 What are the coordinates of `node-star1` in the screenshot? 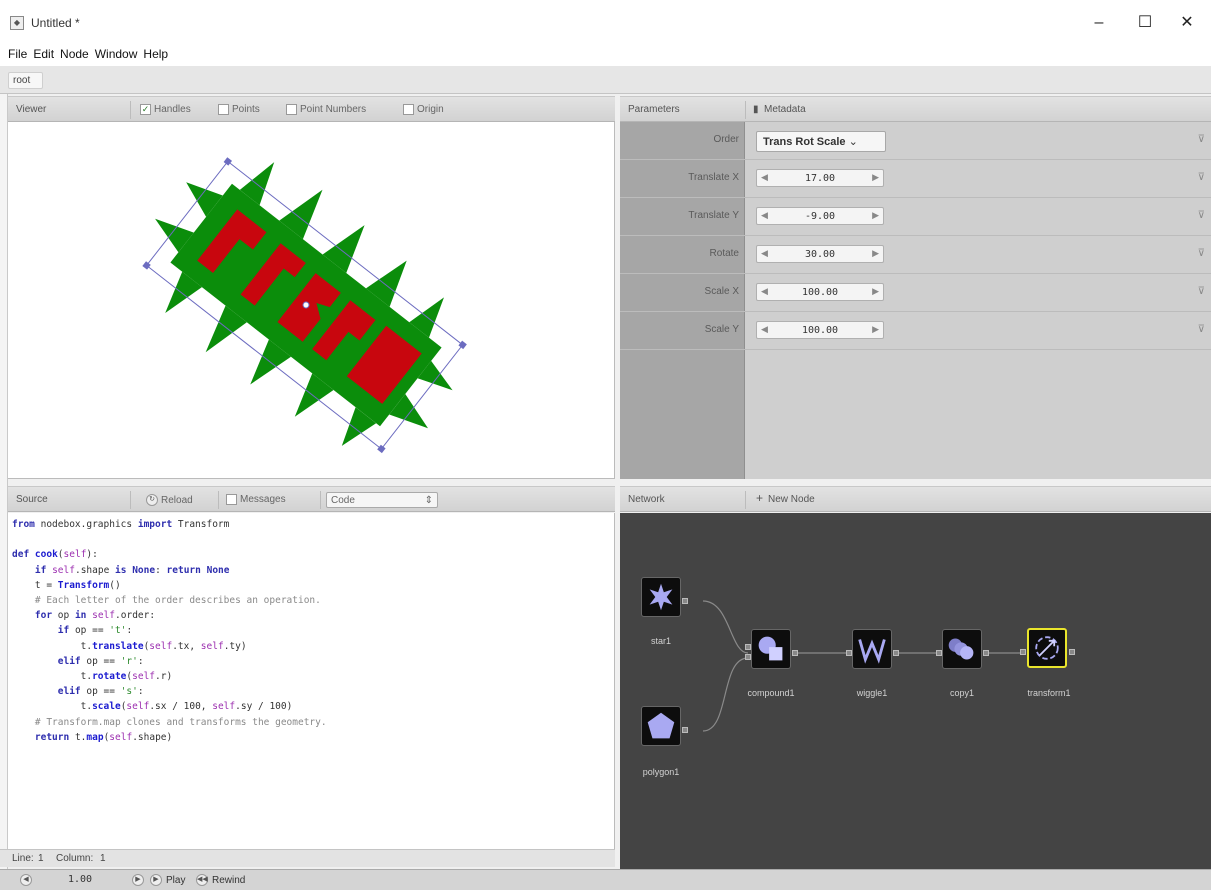 It's located at (664, 597).